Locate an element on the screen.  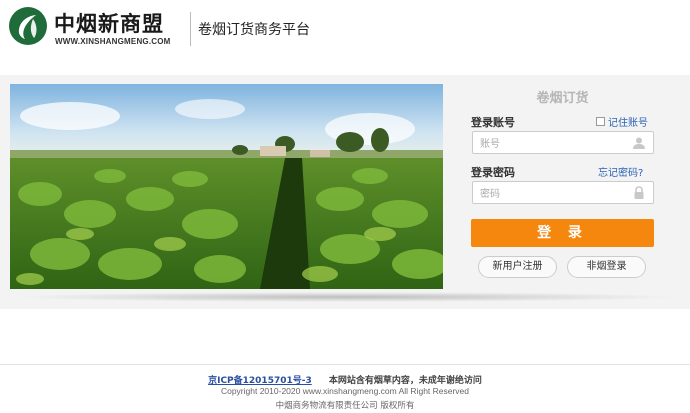
icp-link: 京ICP备12015701号-3 is located at coordinates (260, 381).